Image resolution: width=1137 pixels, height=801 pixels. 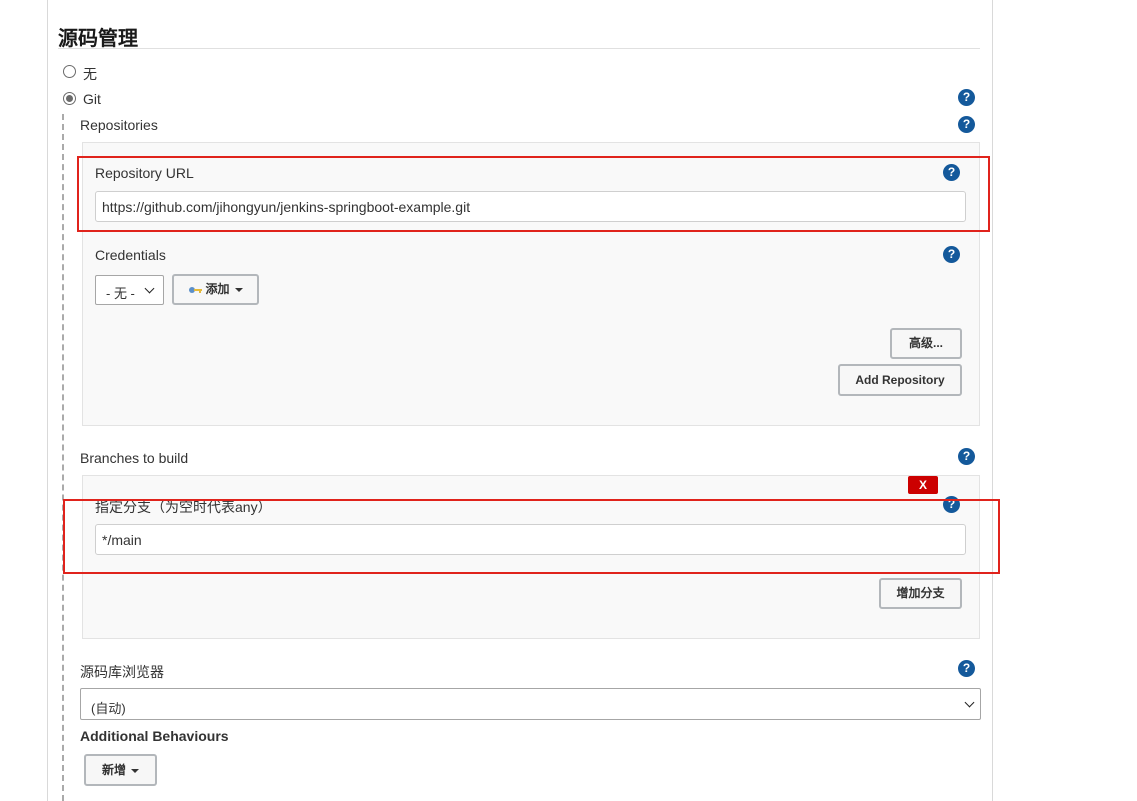 I want to click on section-title: 源码管理, so click(x=98, y=39).